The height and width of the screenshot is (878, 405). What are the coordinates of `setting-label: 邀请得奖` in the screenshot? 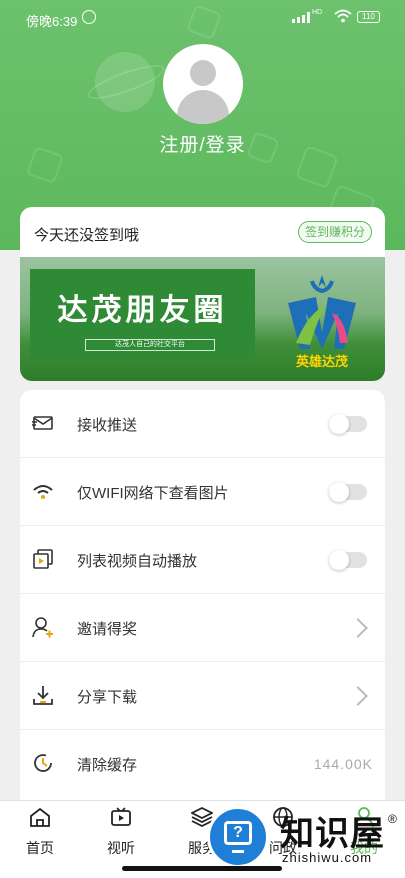 It's located at (107, 629).